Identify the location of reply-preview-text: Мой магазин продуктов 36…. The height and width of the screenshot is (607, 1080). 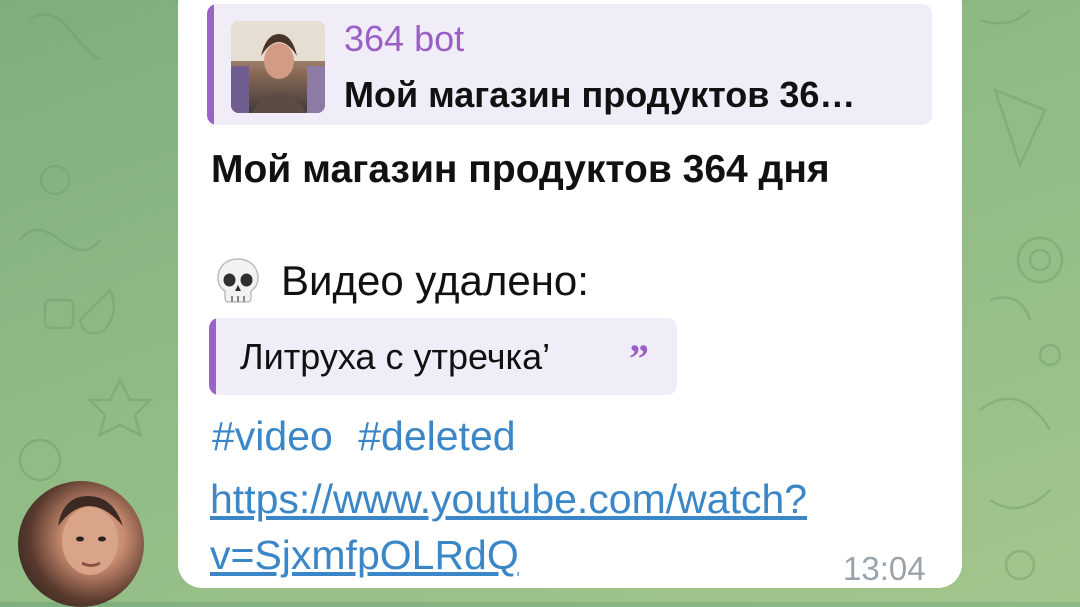
(600, 94).